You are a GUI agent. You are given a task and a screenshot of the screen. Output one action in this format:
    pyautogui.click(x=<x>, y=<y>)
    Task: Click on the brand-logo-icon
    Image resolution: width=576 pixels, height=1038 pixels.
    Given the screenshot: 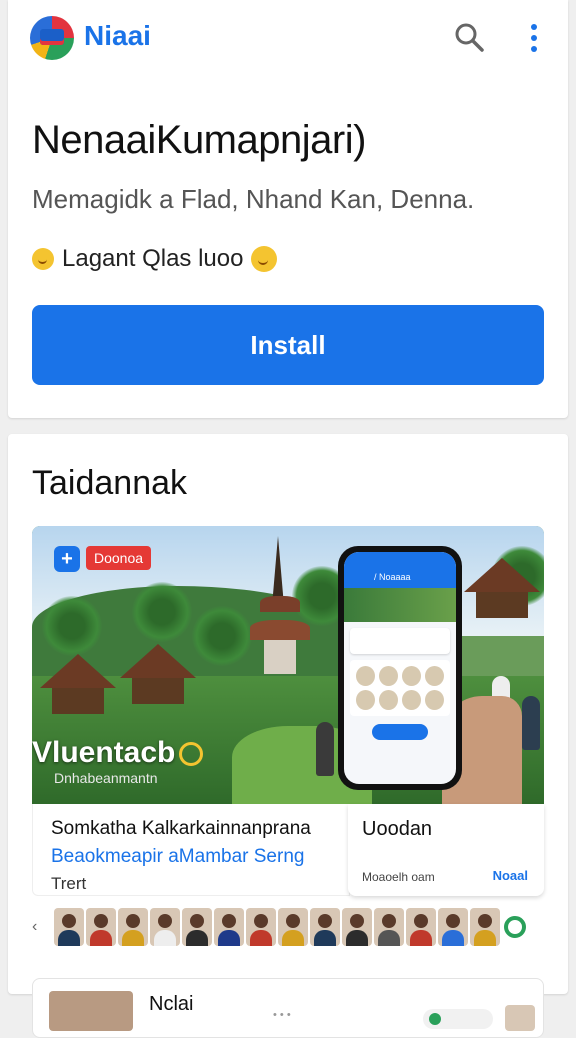 What is the action you would take?
    pyautogui.click(x=52, y=38)
    